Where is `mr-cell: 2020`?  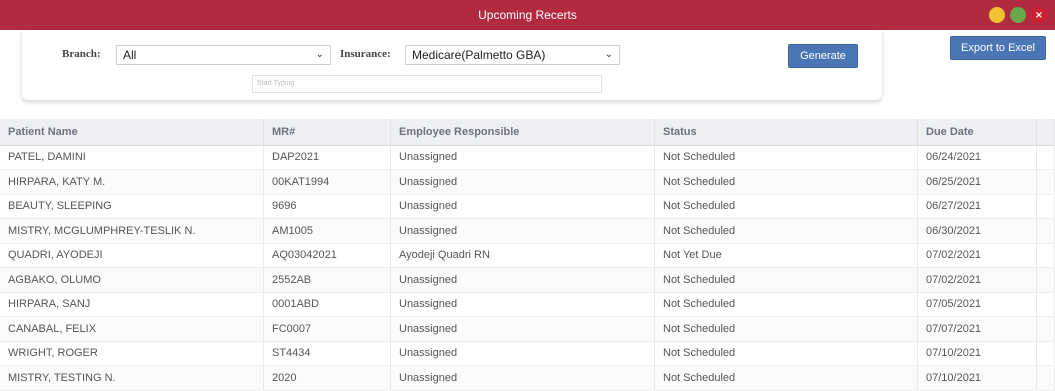
mr-cell: 2020 is located at coordinates (327, 378).